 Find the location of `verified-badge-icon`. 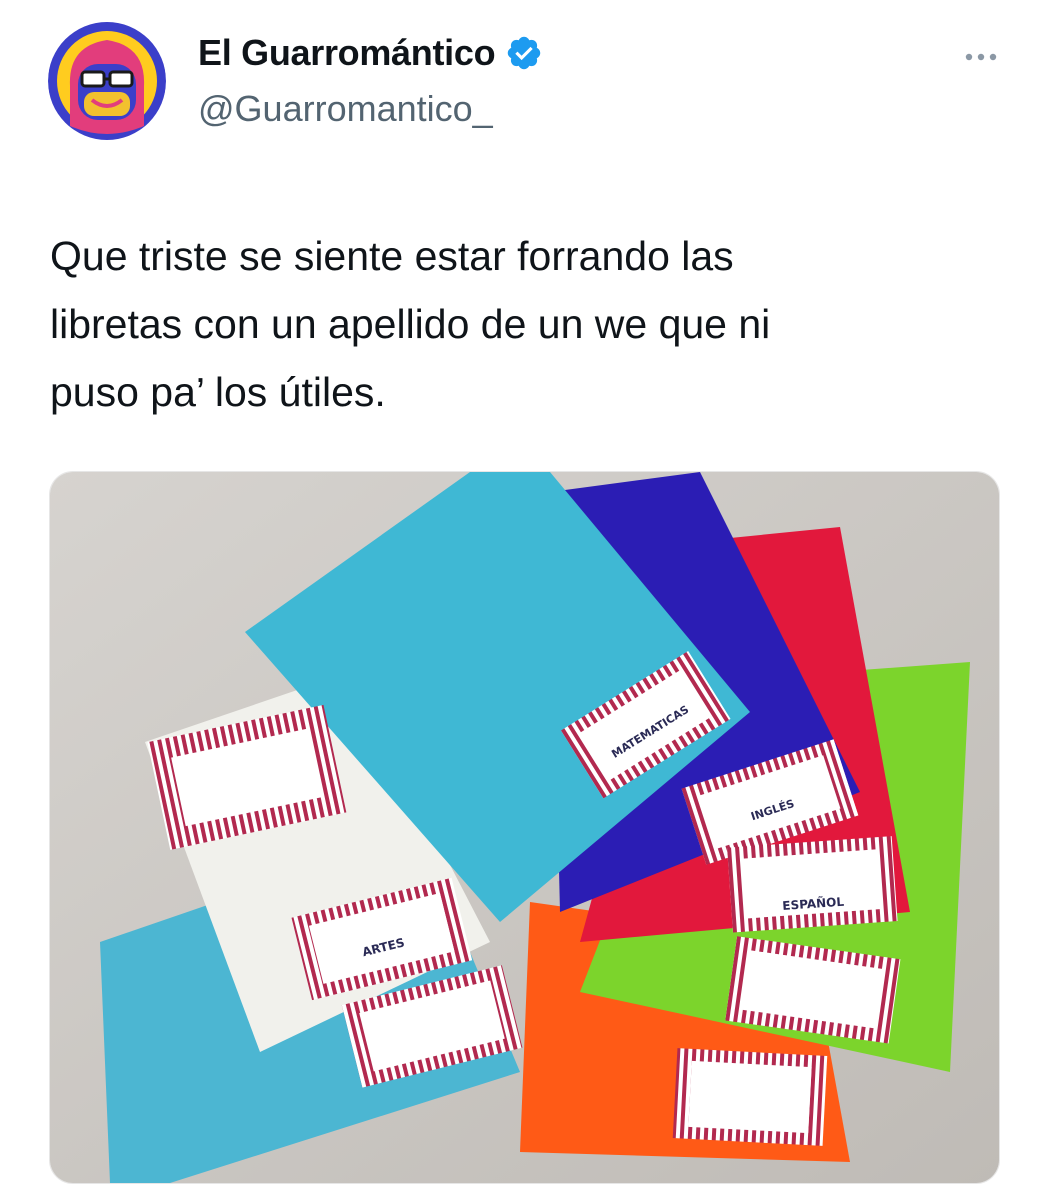

verified-badge-icon is located at coordinates (524, 53).